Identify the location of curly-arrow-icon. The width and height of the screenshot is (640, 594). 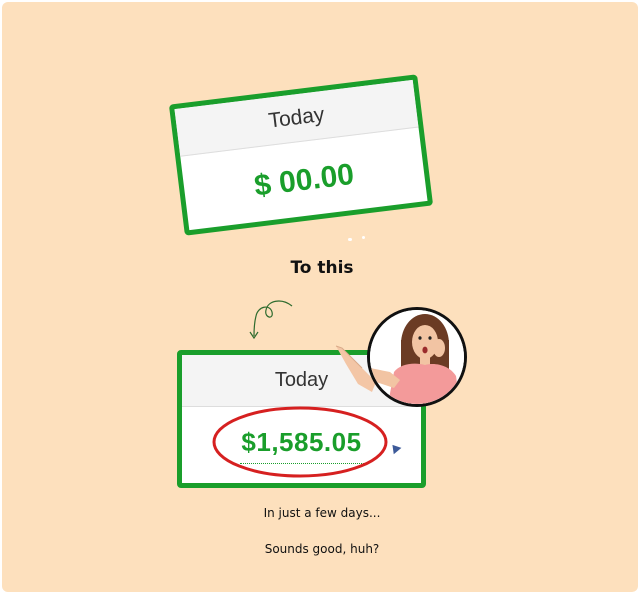
(271, 320).